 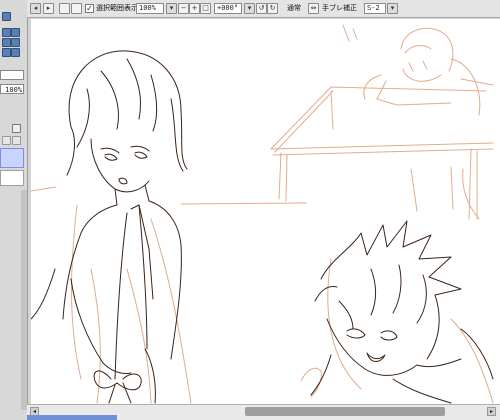 I want to click on selection-visible-checkbox: ✓, so click(x=89, y=8).